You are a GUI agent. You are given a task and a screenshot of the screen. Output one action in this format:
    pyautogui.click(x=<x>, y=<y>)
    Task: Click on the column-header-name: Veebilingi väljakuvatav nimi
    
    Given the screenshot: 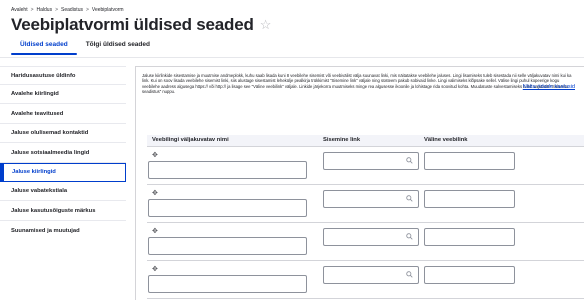 What is the action you would take?
    pyautogui.click(x=190, y=140)
    